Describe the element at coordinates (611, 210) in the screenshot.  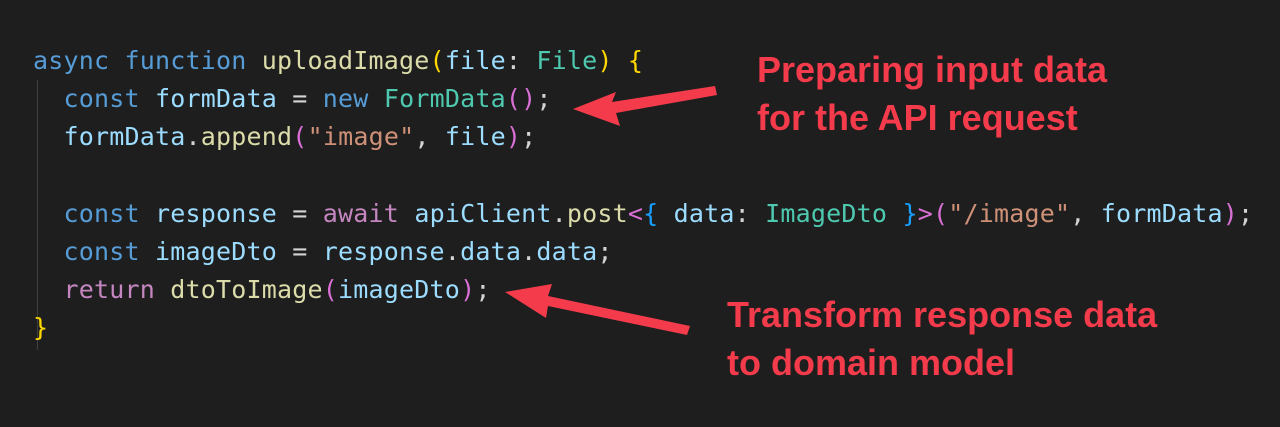
I see `arrows` at that location.